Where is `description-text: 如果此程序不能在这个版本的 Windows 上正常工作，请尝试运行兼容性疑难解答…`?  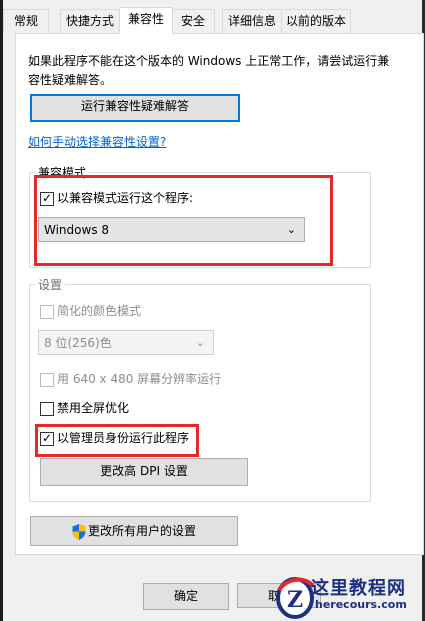 description-text: 如果此程序不能在这个版本的 Windows 上正常工作，请尝试运行兼容性疑难解答… is located at coordinates (209, 70).